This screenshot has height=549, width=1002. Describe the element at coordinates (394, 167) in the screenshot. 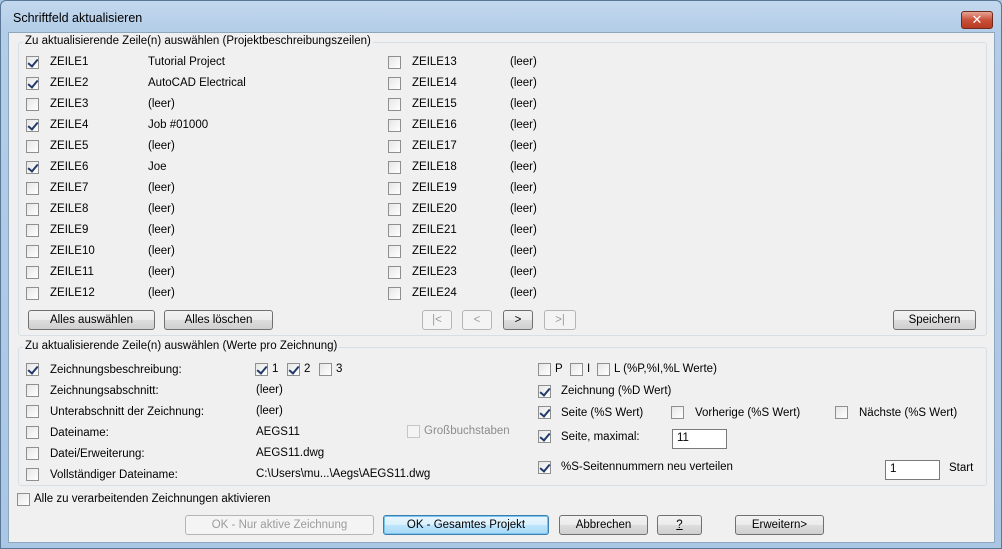

I see `line-18-checkbox` at that location.